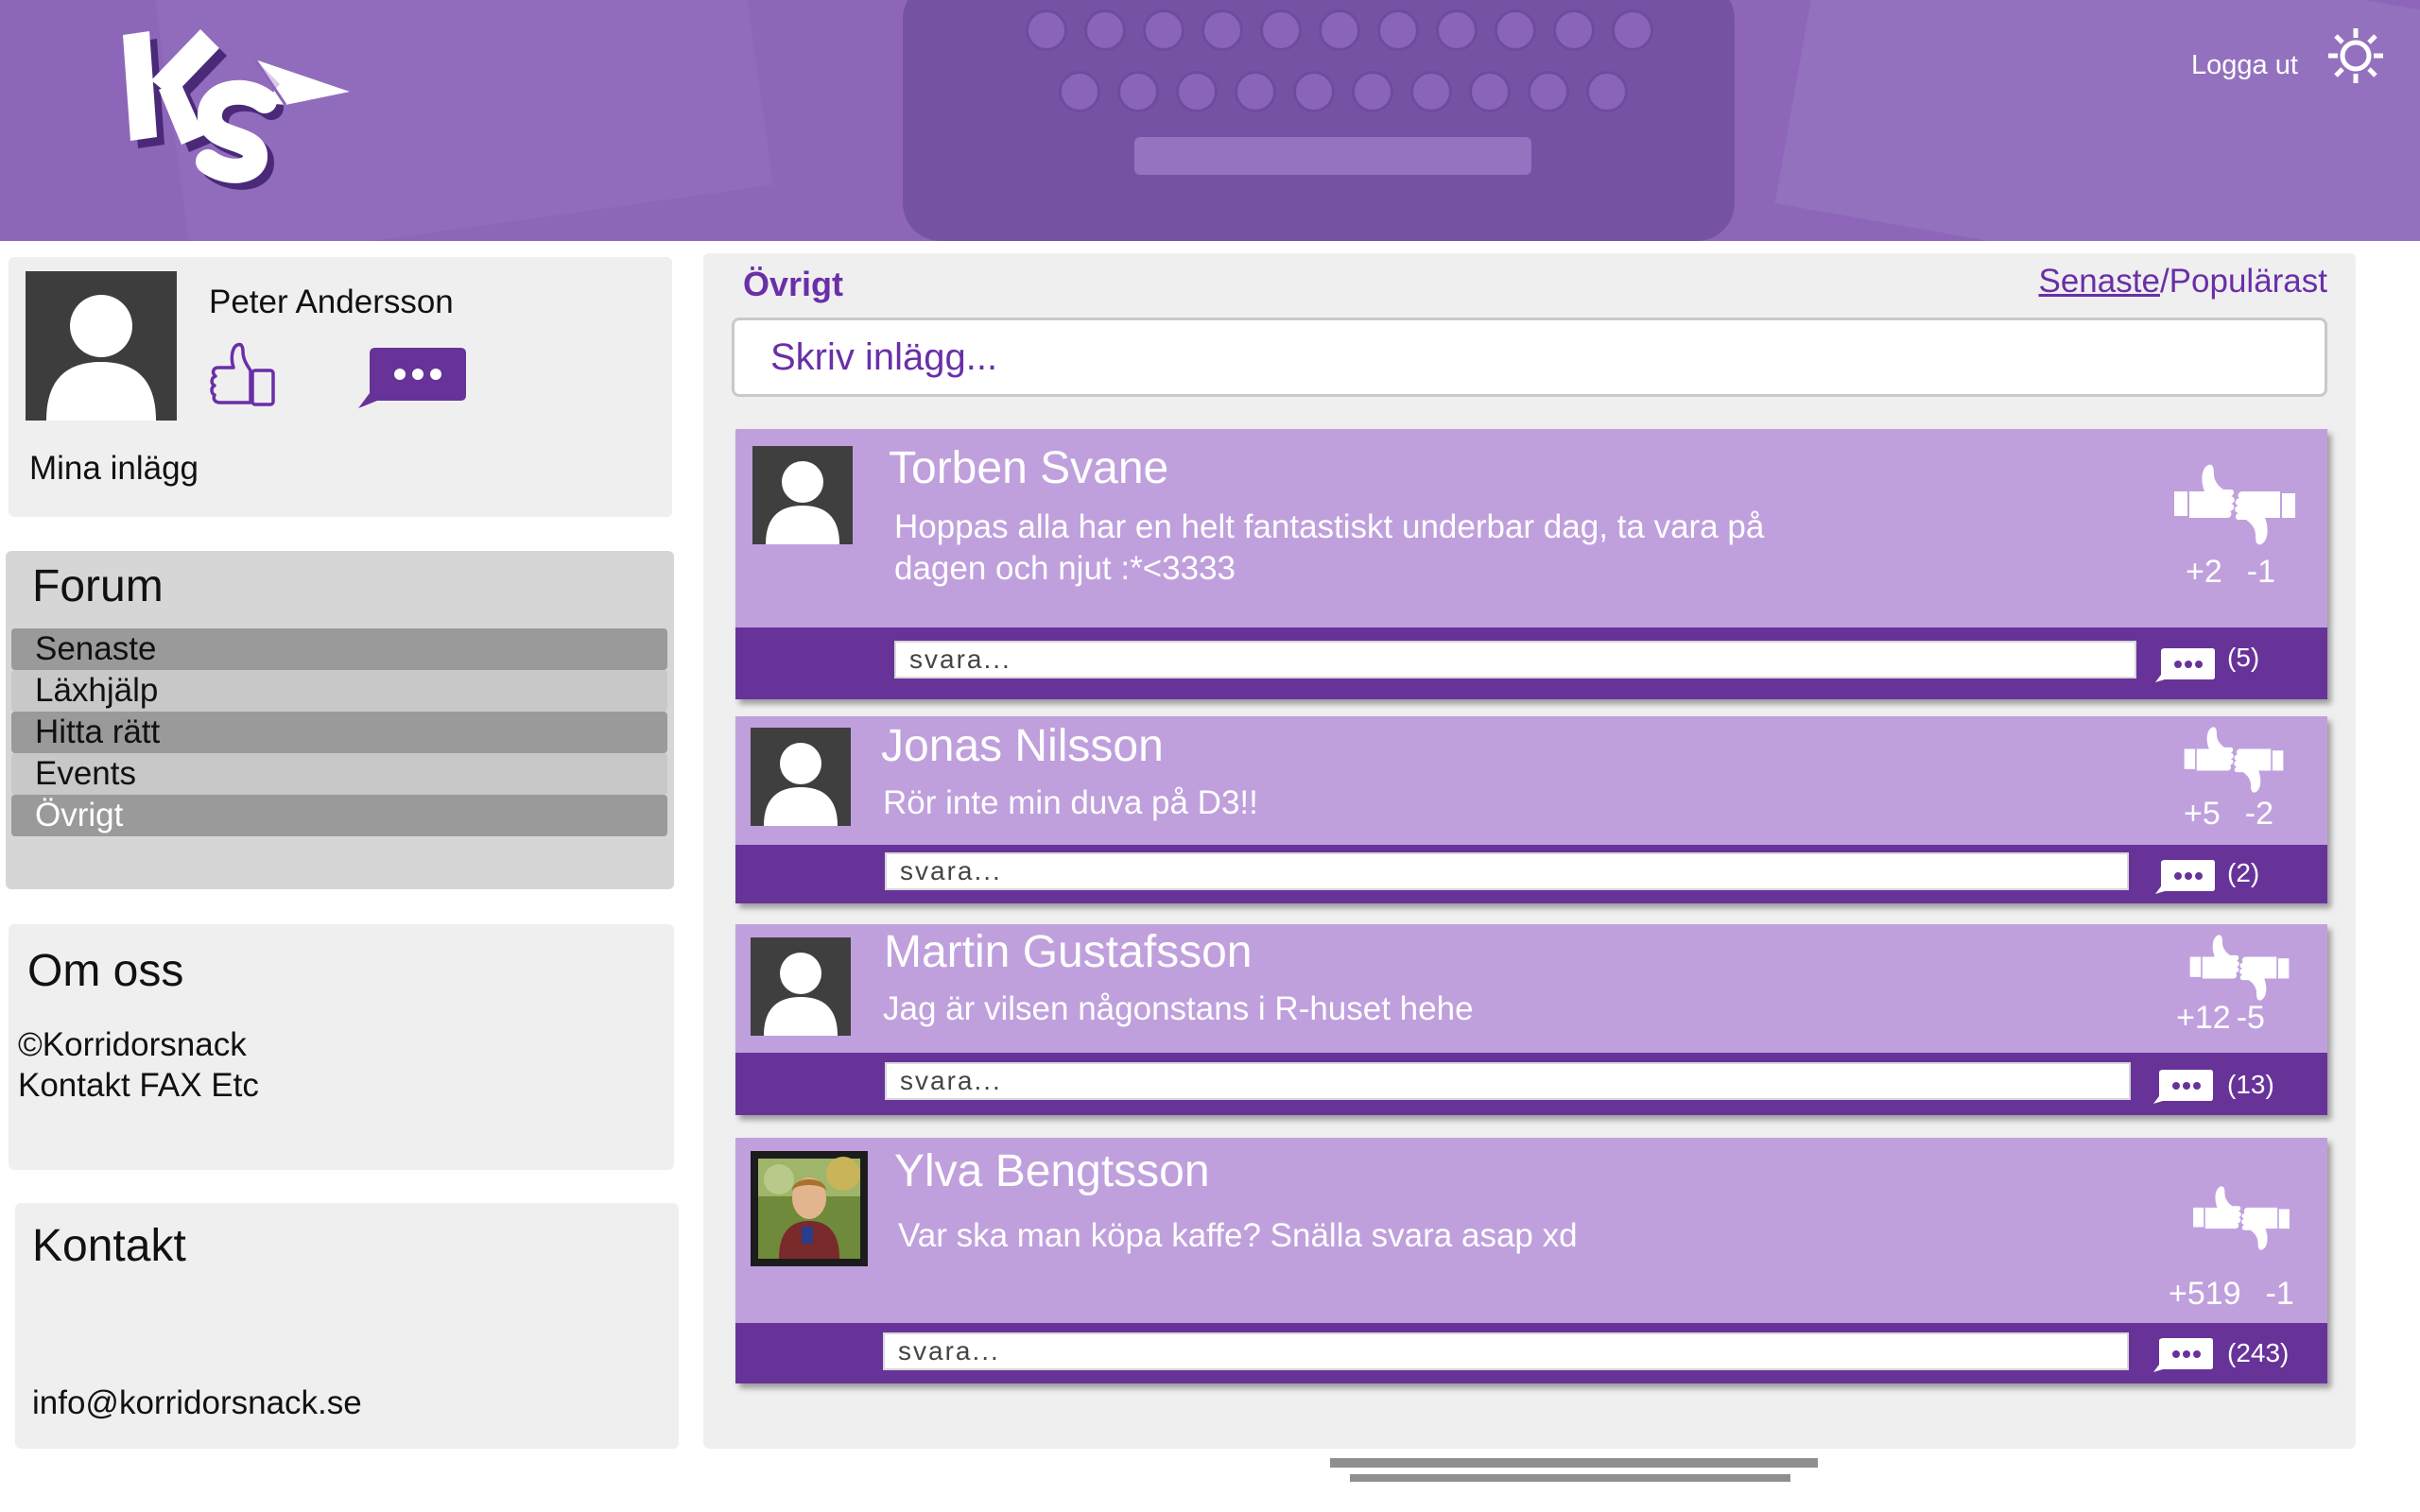 This screenshot has width=2420, height=1512. What do you see at coordinates (341, 387) in the screenshot?
I see `profile-card: Peter Andersson Mina inlägg` at bounding box center [341, 387].